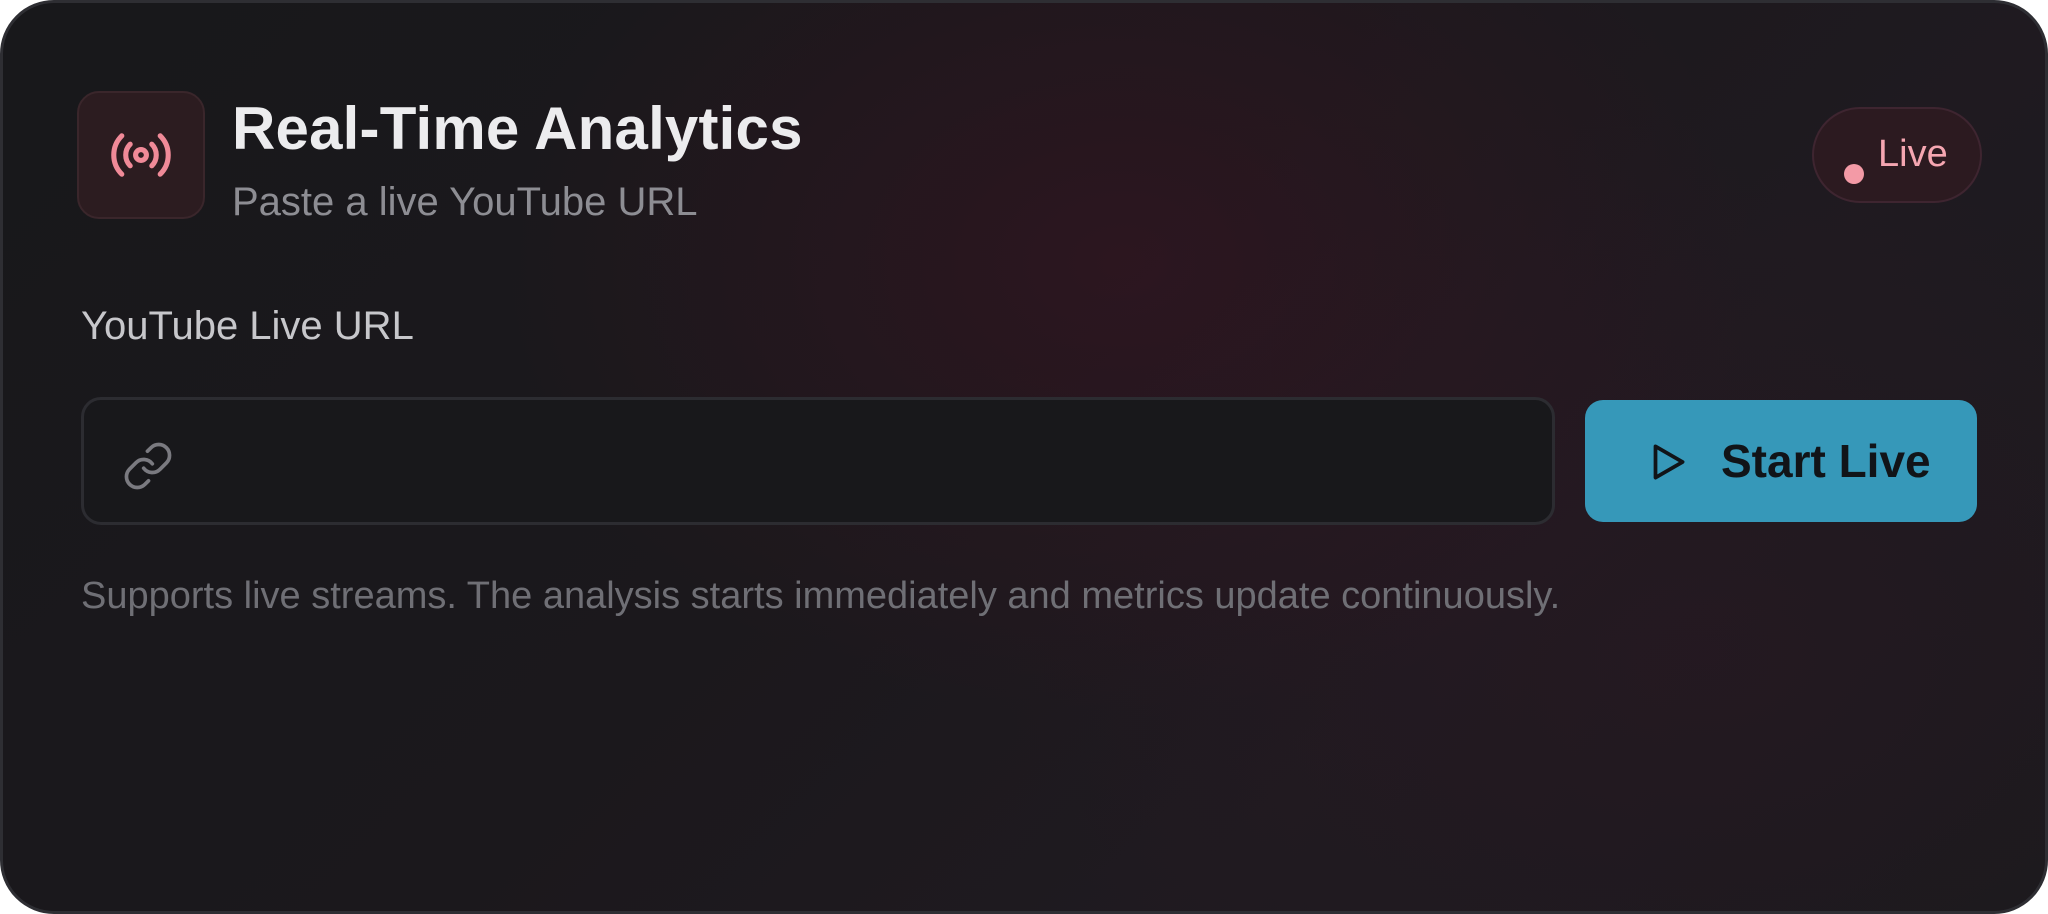 This screenshot has height=914, width=2048. What do you see at coordinates (1913, 154) in the screenshot?
I see `live-status-label: Live` at bounding box center [1913, 154].